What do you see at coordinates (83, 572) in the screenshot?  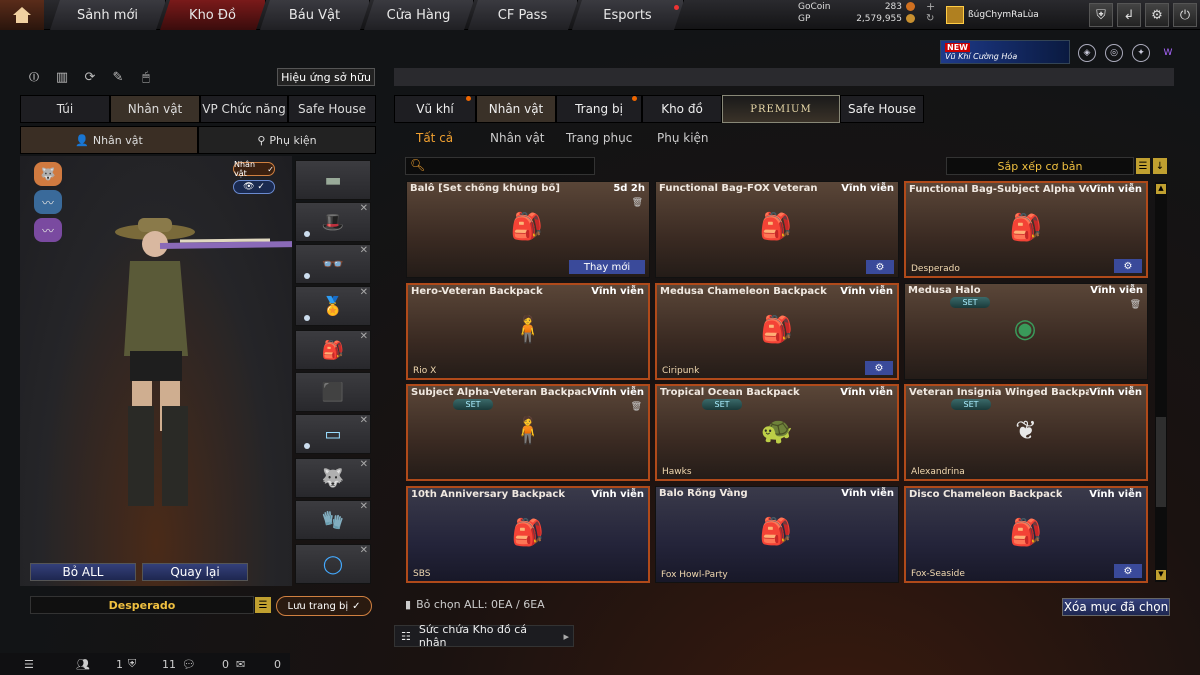 I see `remove-all-button: Bỏ ALL` at bounding box center [83, 572].